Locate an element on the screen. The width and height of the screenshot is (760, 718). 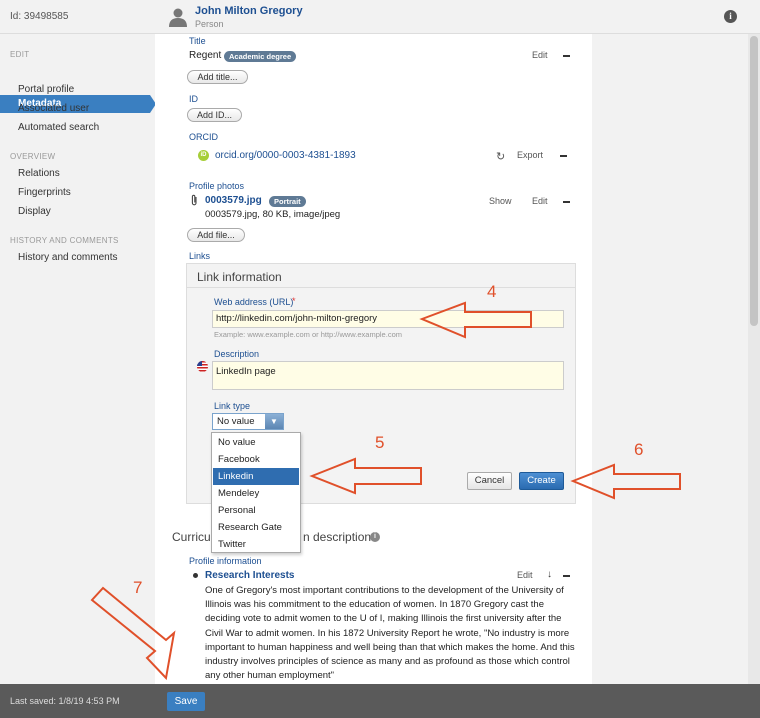
option-research-gate: Research Gate is located at coordinates (256, 527).